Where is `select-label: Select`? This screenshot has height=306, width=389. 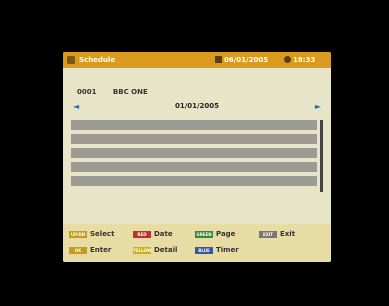 select-label: Select is located at coordinates (102, 234).